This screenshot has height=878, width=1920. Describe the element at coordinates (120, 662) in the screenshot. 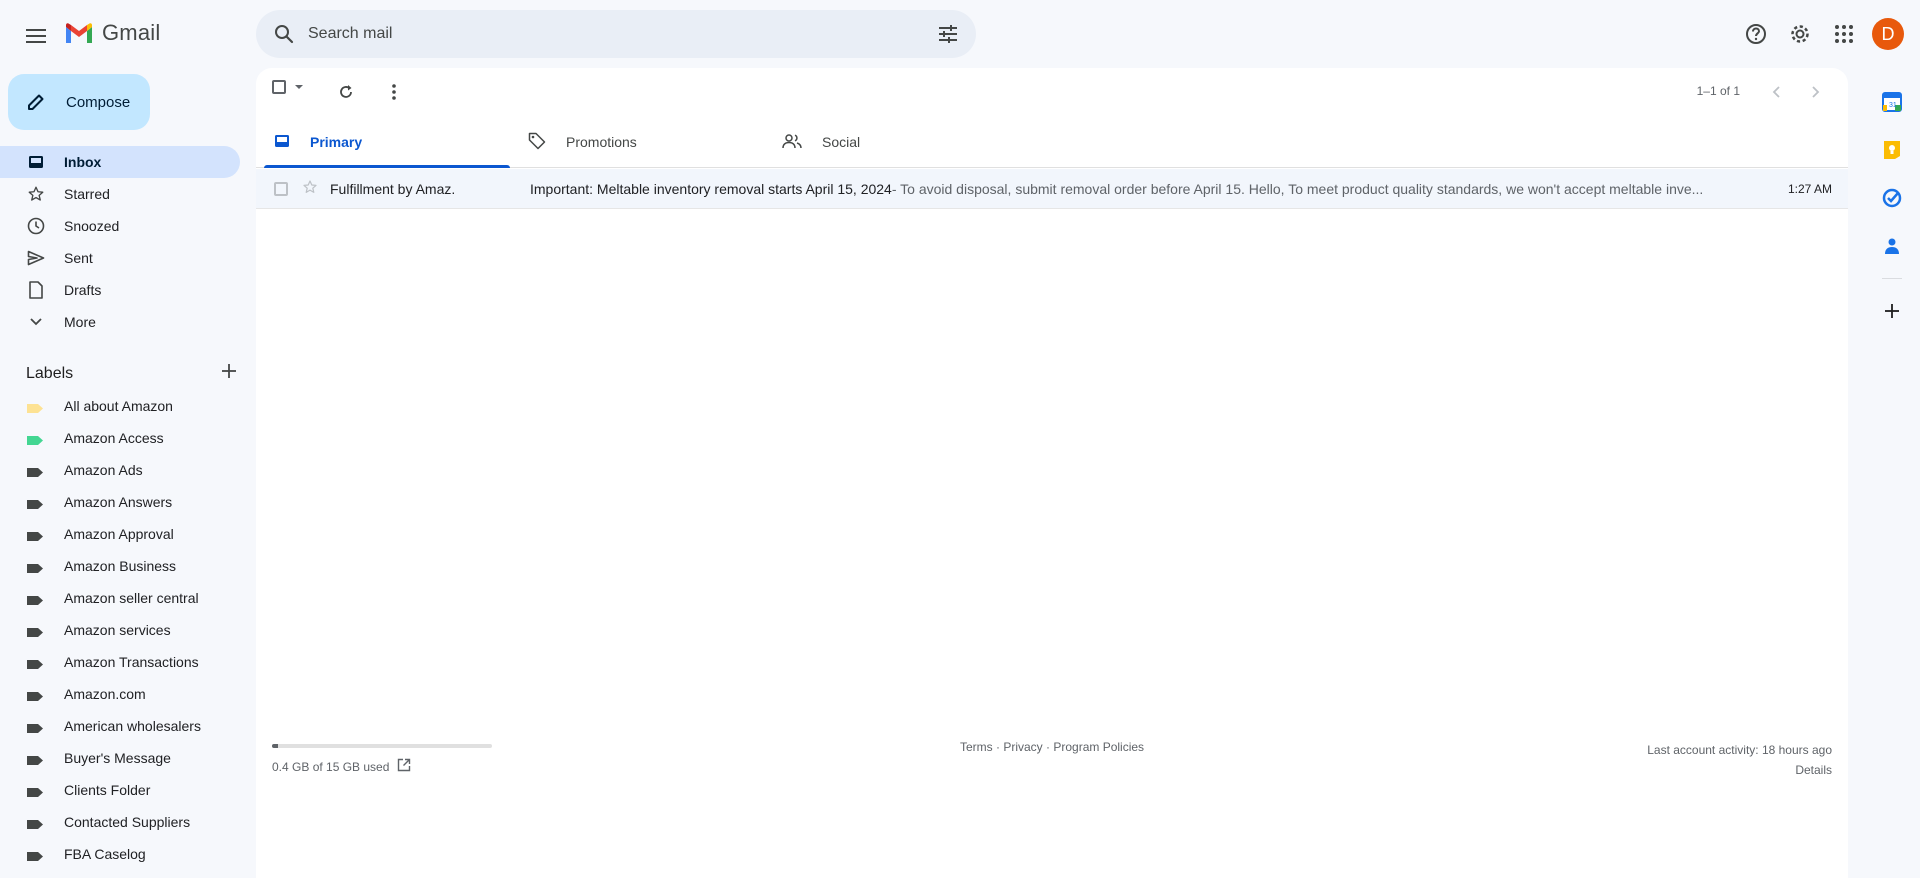

I see `label-item: Amazon Transactions` at that location.